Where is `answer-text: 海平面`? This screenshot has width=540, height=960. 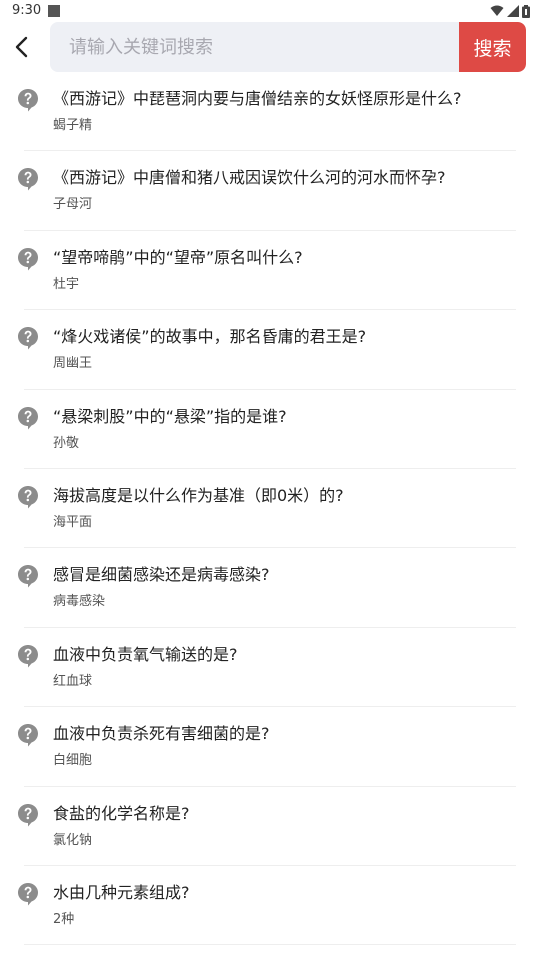
answer-text: 海平面 is located at coordinates (73, 522).